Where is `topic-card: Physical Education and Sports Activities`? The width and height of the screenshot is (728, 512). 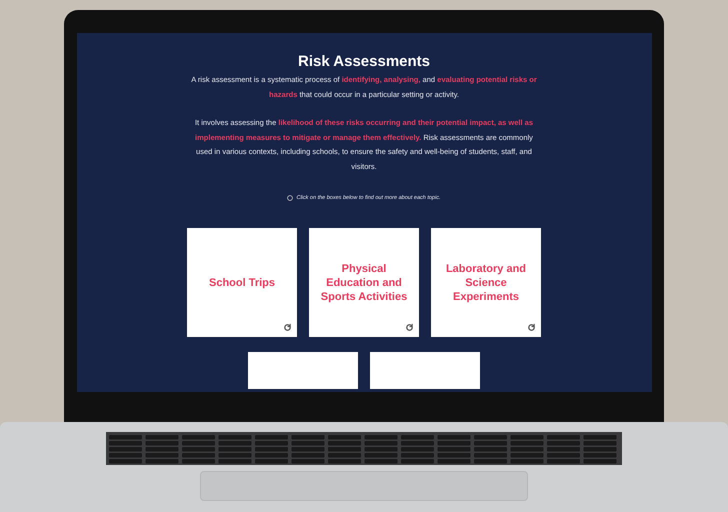 topic-card: Physical Education and Sports Activities is located at coordinates (364, 282).